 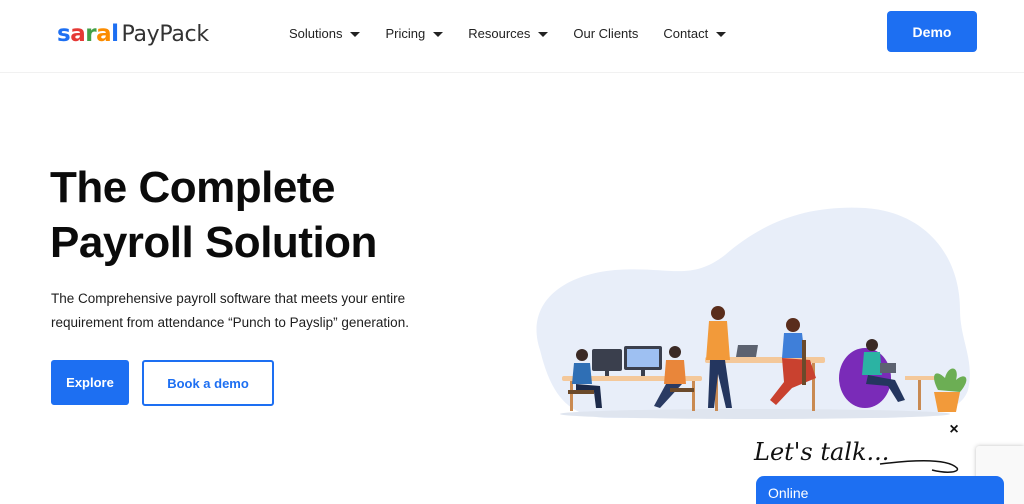 I want to click on chat-status: Online, so click(x=788, y=493).